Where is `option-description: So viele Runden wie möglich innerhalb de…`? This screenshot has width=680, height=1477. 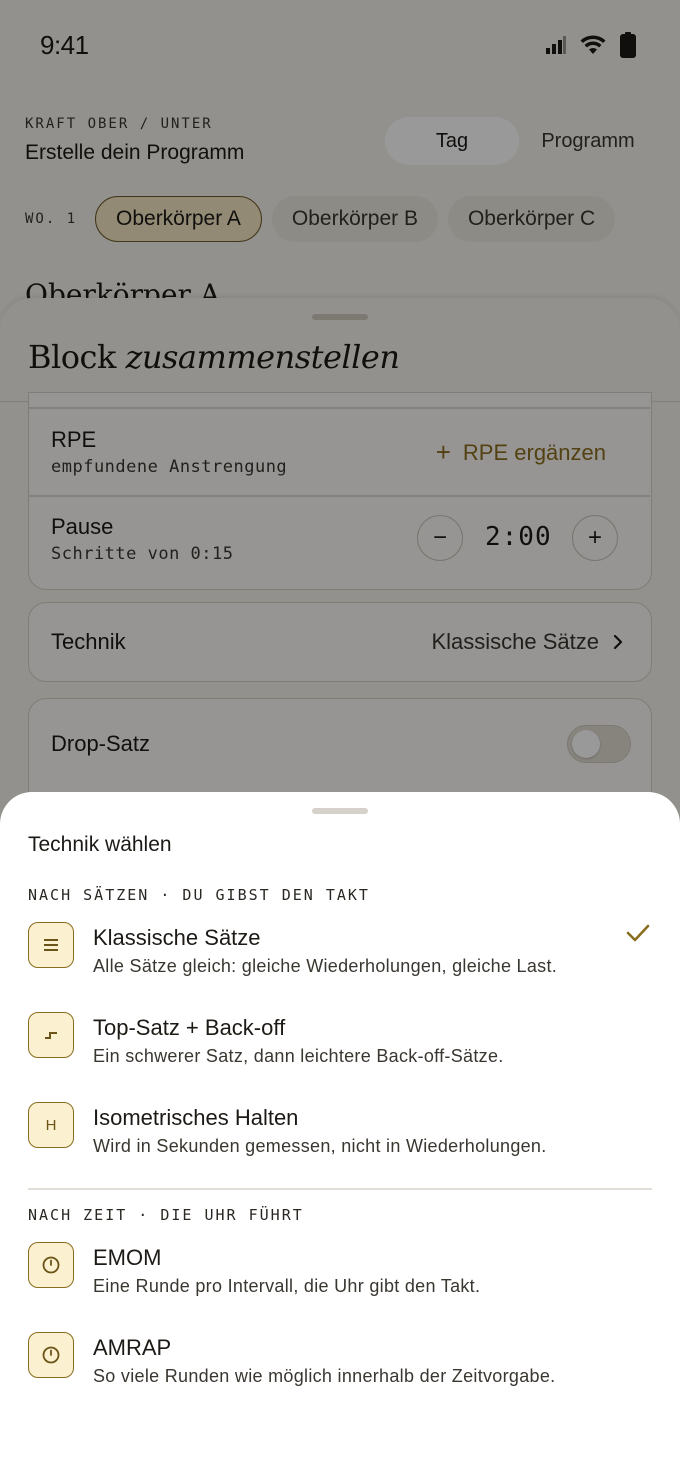
option-description: So viele Runden wie möglich innerhalb de… is located at coordinates (324, 1376).